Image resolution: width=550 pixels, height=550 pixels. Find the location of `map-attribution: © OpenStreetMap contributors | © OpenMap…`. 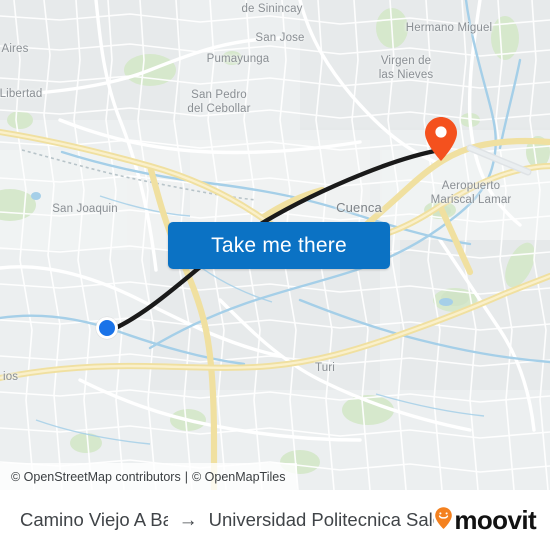

map-attribution: © OpenStreetMap contributors | © OpenMap… is located at coordinates (149, 476).